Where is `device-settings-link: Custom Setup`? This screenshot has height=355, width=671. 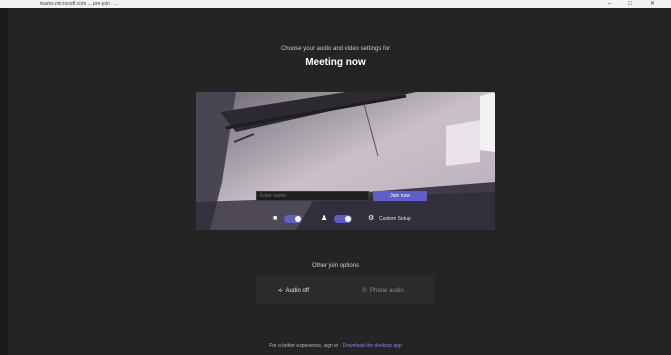
device-settings-link: Custom Setup is located at coordinates (395, 219).